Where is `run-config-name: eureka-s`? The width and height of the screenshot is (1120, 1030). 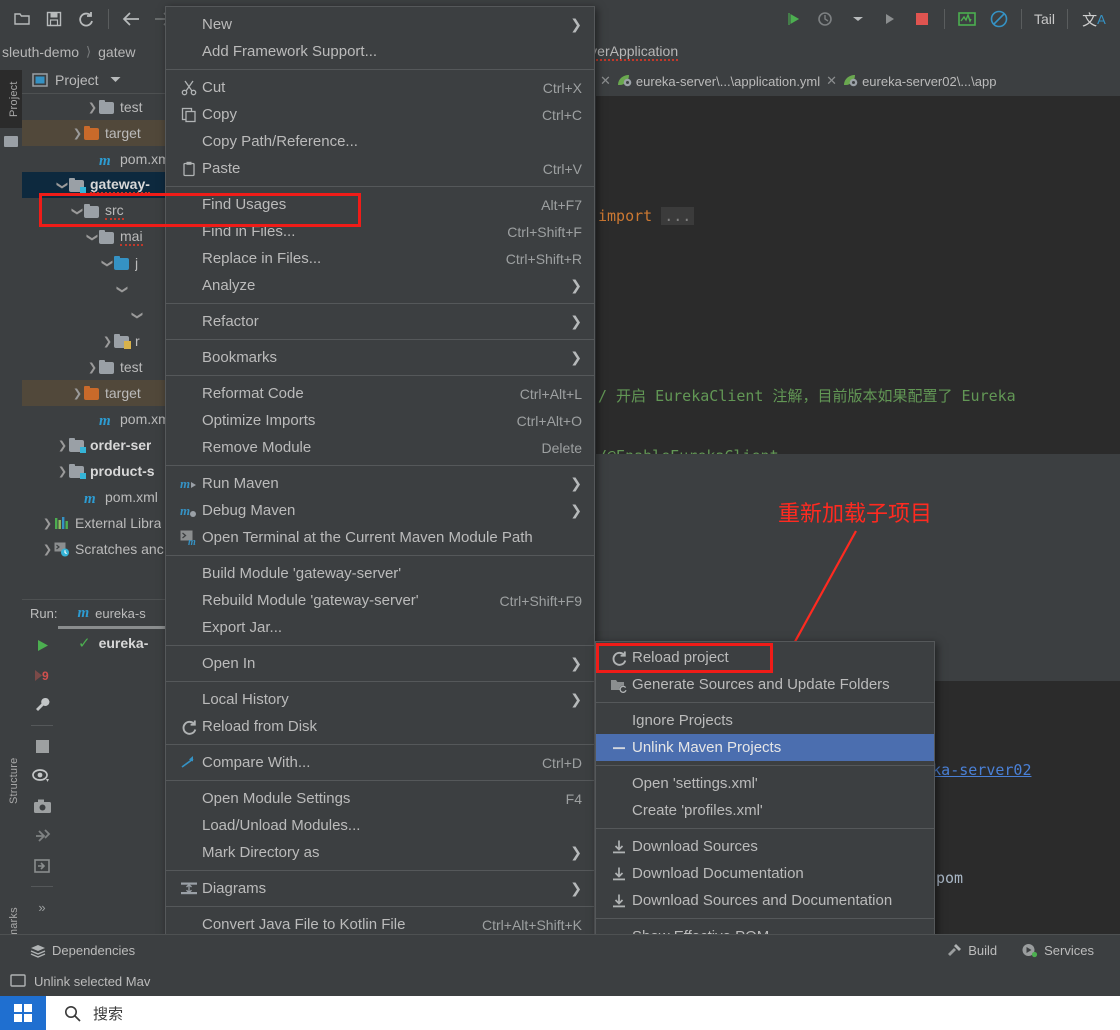 run-config-name: eureka-s is located at coordinates (120, 613).